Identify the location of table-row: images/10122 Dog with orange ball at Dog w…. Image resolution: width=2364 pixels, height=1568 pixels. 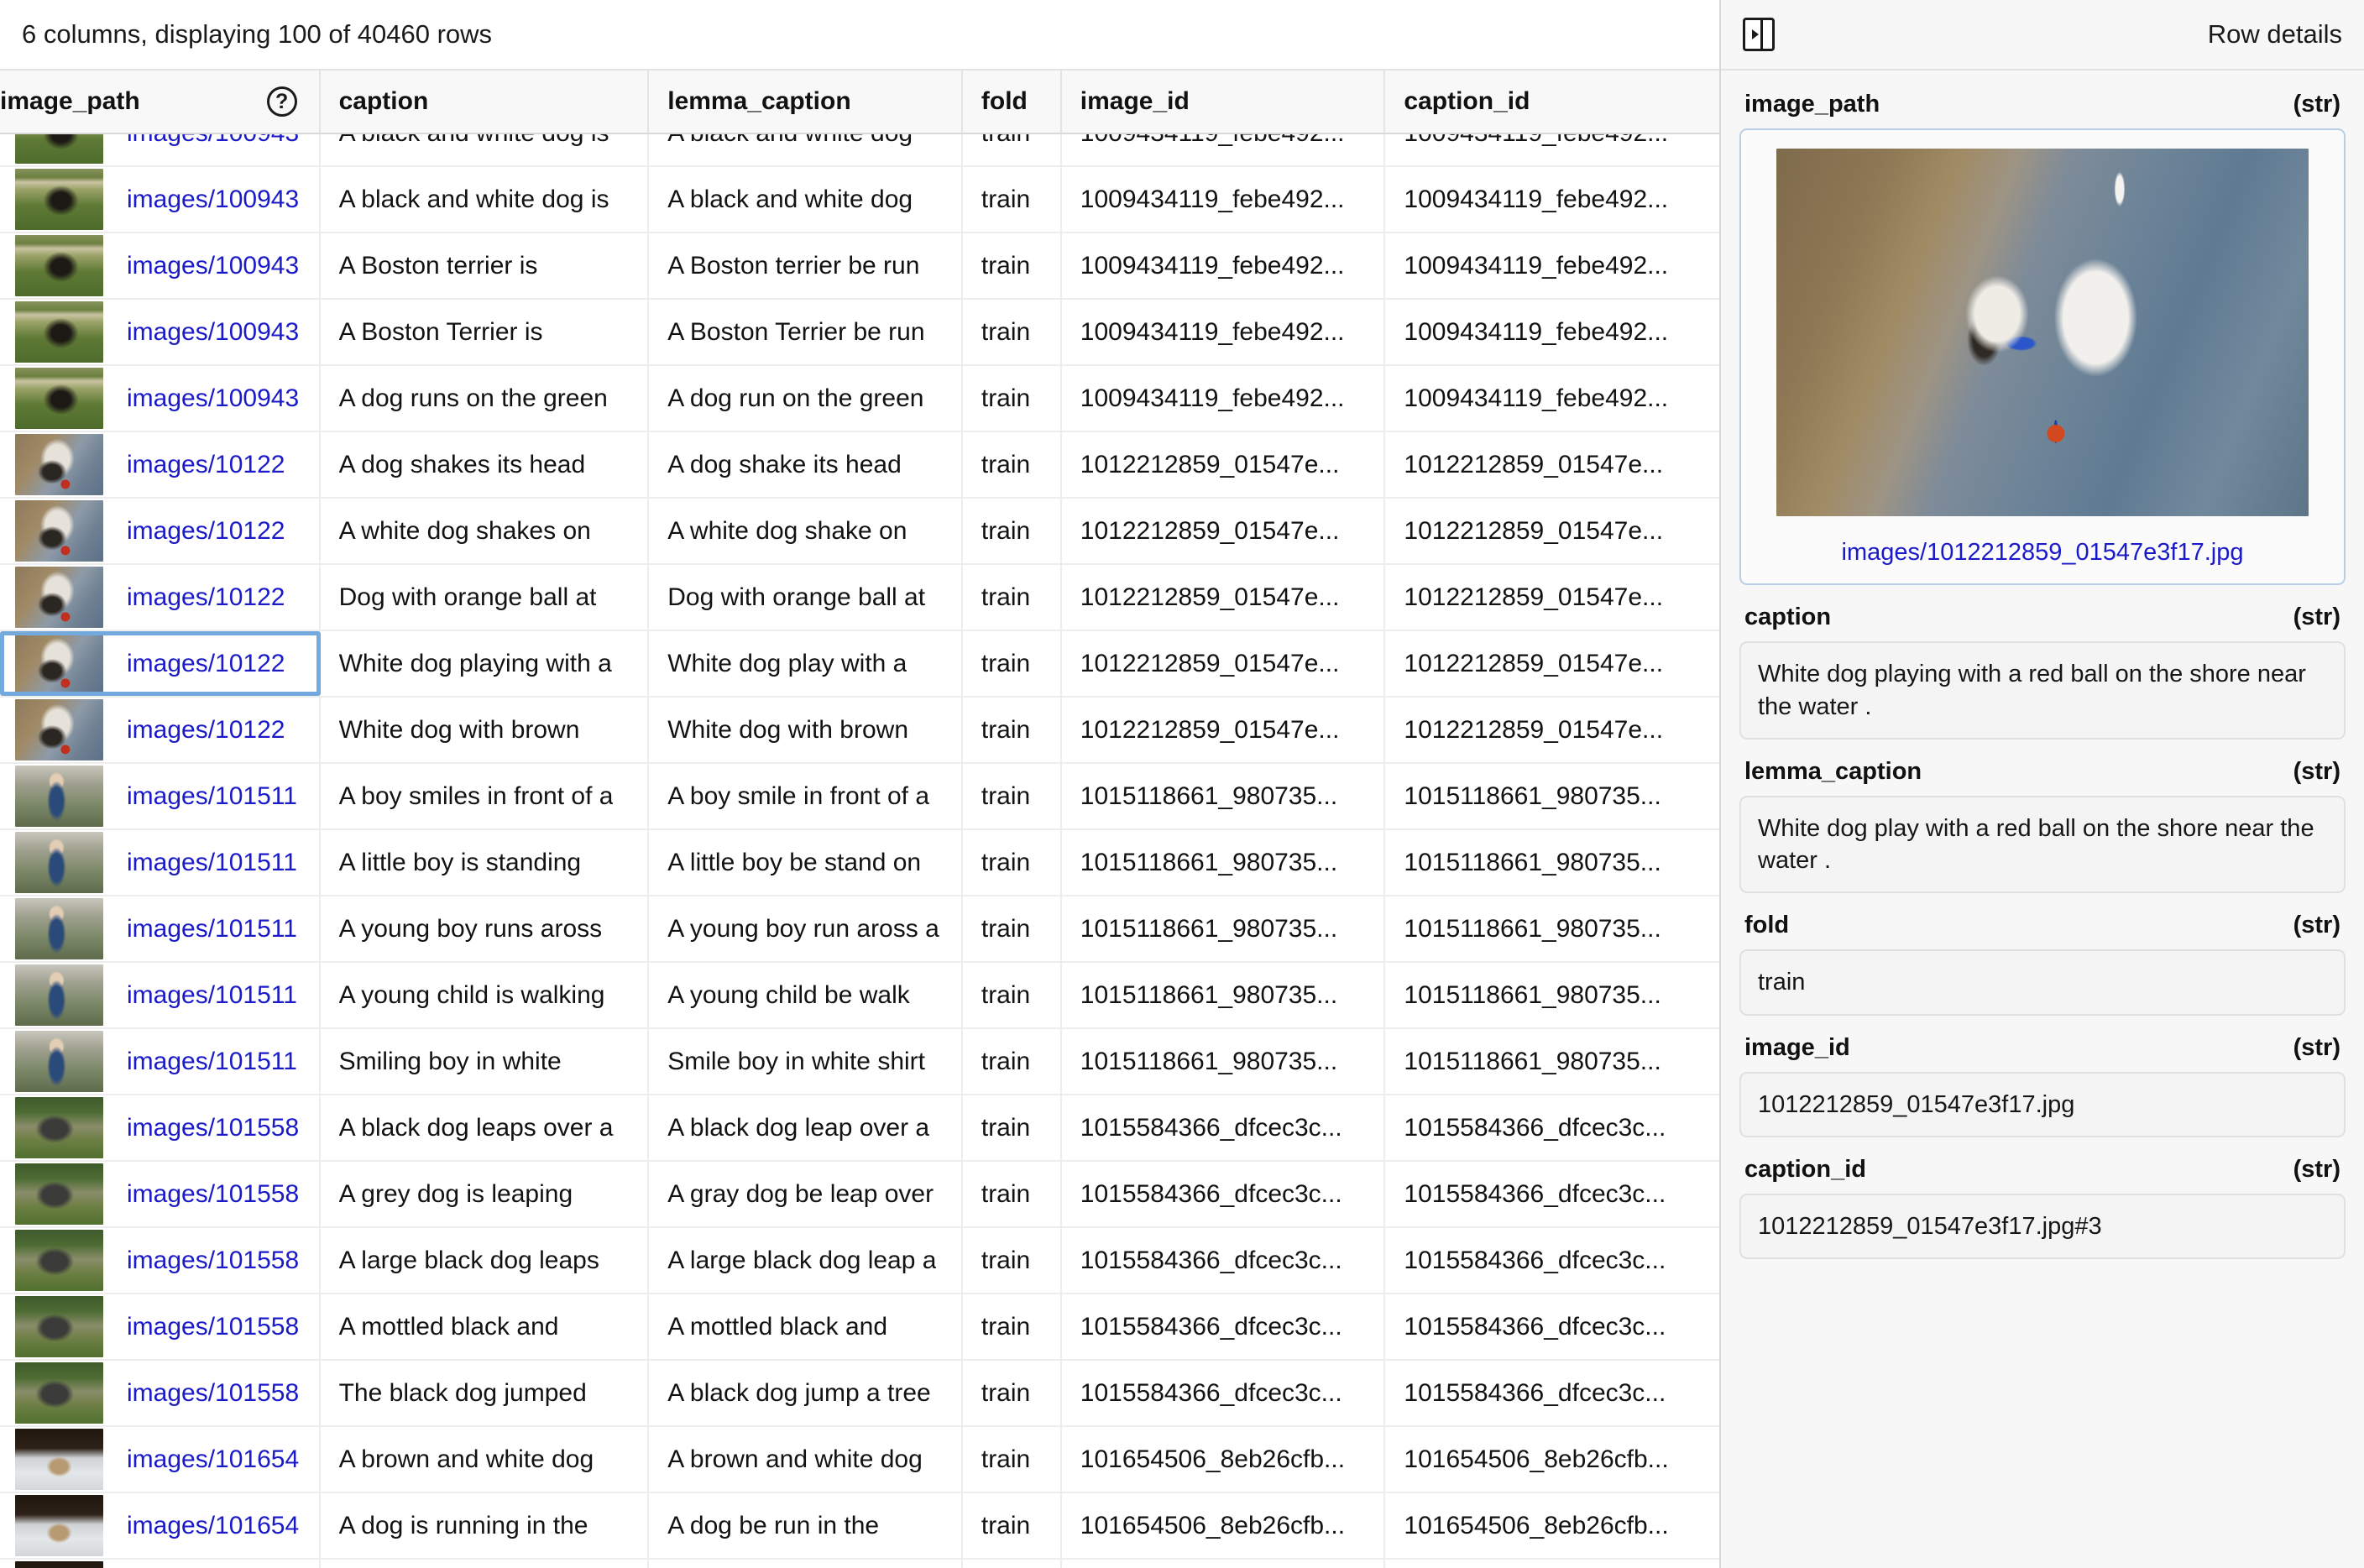
(859, 598).